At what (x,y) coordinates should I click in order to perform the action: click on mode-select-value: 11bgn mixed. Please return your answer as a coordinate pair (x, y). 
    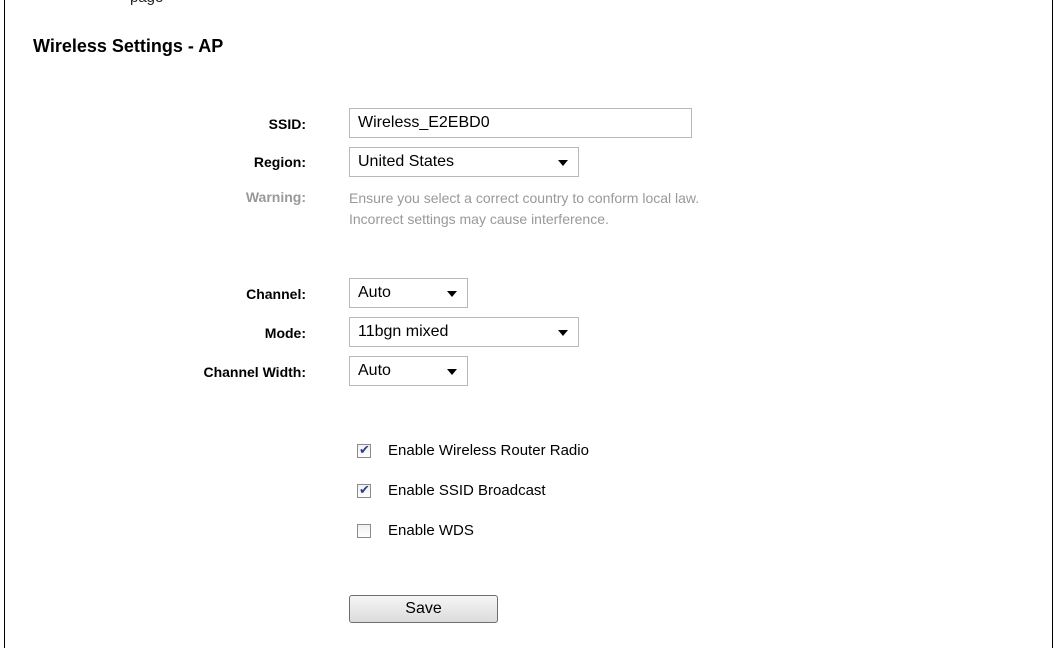
    Looking at the image, I should click on (403, 331).